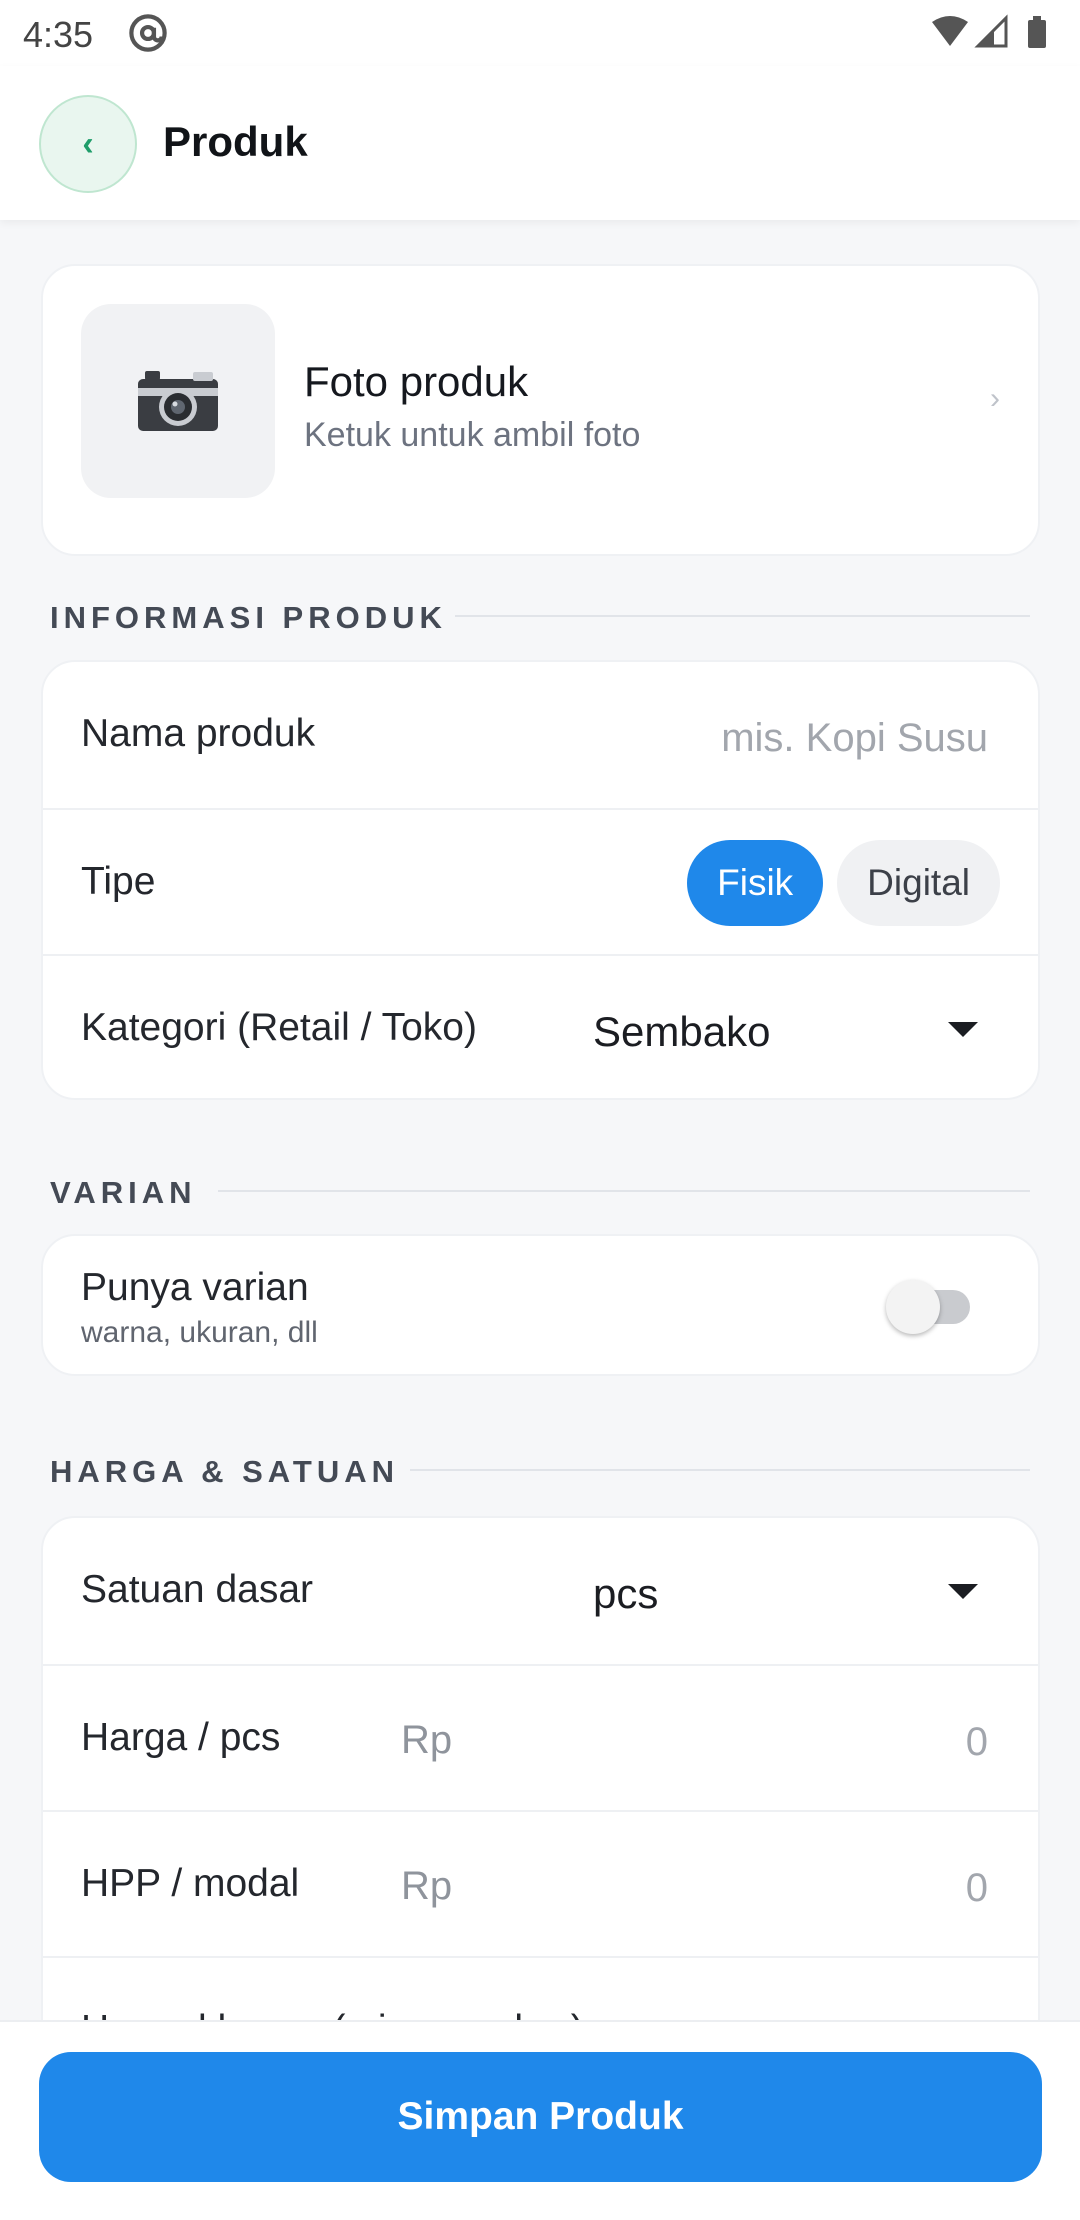 This screenshot has height=2220, width=1080. Describe the element at coordinates (977, 1888) in the screenshot. I see `cost-input: 0` at that location.